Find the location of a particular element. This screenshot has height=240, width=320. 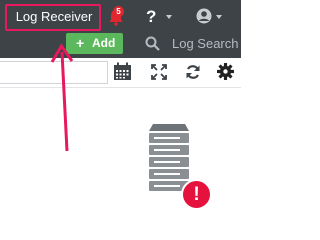

log-search-input: Log Search is located at coordinates (187, 43).